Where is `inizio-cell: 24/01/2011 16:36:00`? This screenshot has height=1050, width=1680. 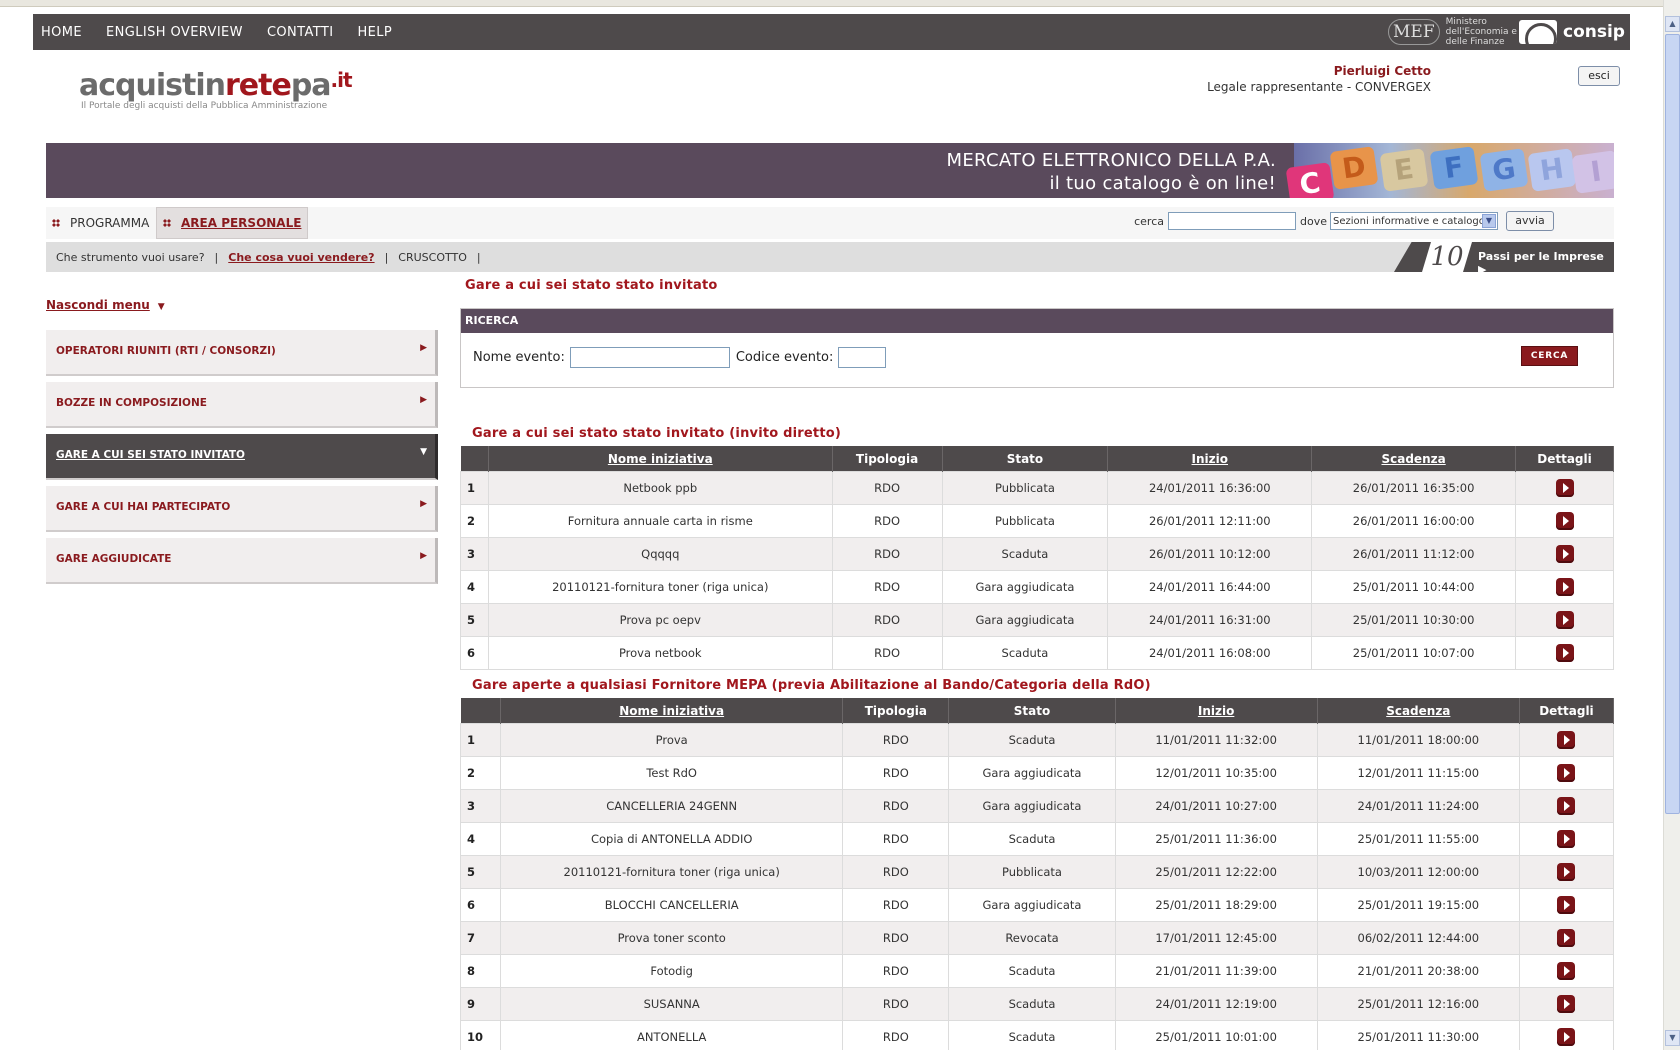
inizio-cell: 24/01/2011 16:36:00 is located at coordinates (1210, 488).